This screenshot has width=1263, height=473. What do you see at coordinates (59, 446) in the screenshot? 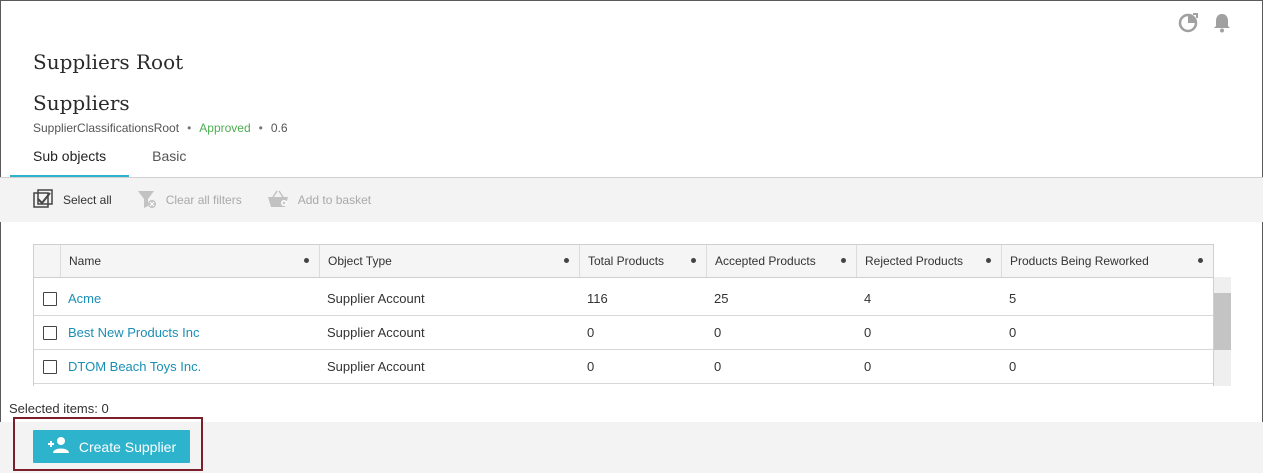
I see `add-person-icon` at bounding box center [59, 446].